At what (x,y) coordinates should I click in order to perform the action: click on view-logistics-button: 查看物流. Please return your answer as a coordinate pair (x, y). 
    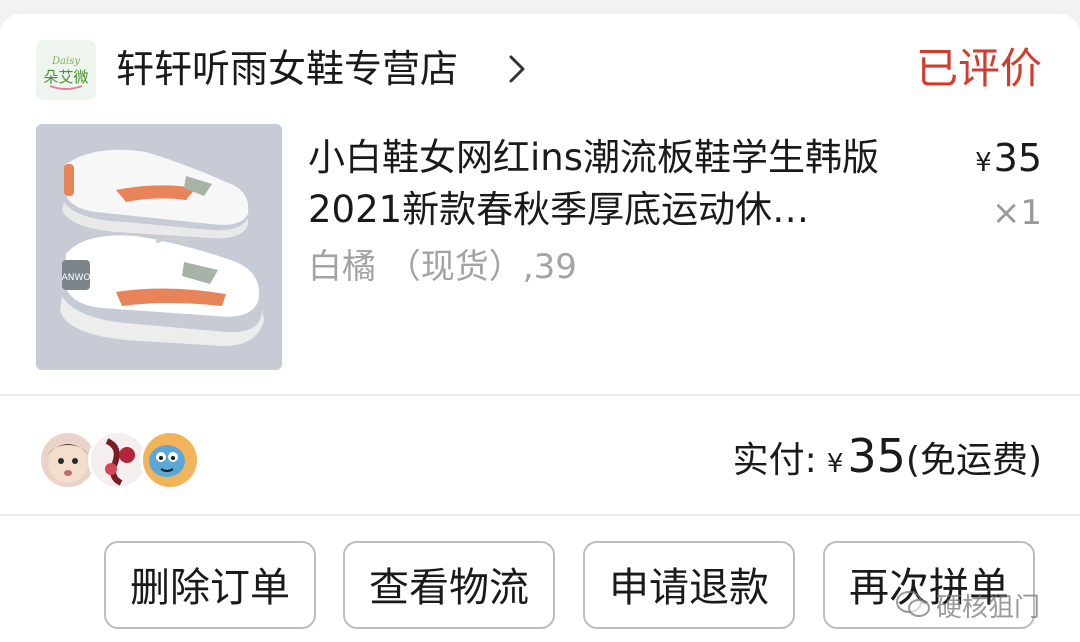
    Looking at the image, I should click on (449, 585).